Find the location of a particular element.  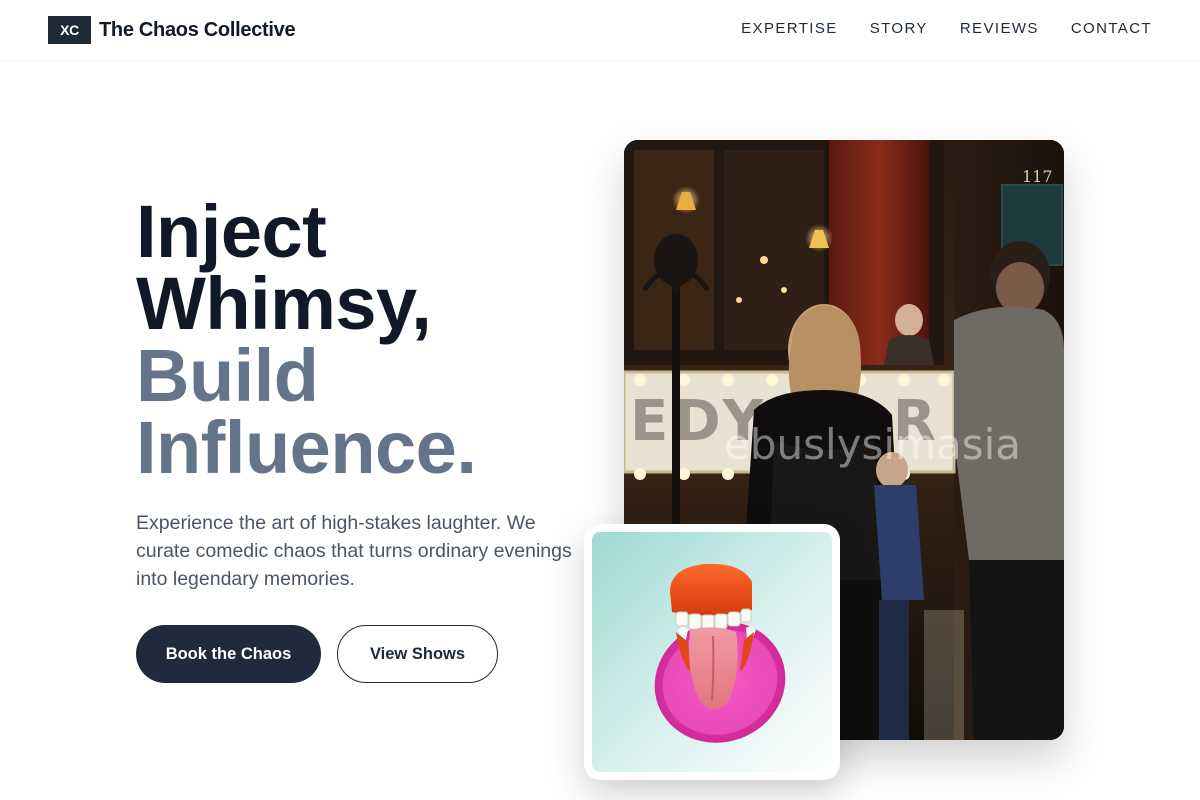

chattering-teeth-illustration is located at coordinates (712, 652).